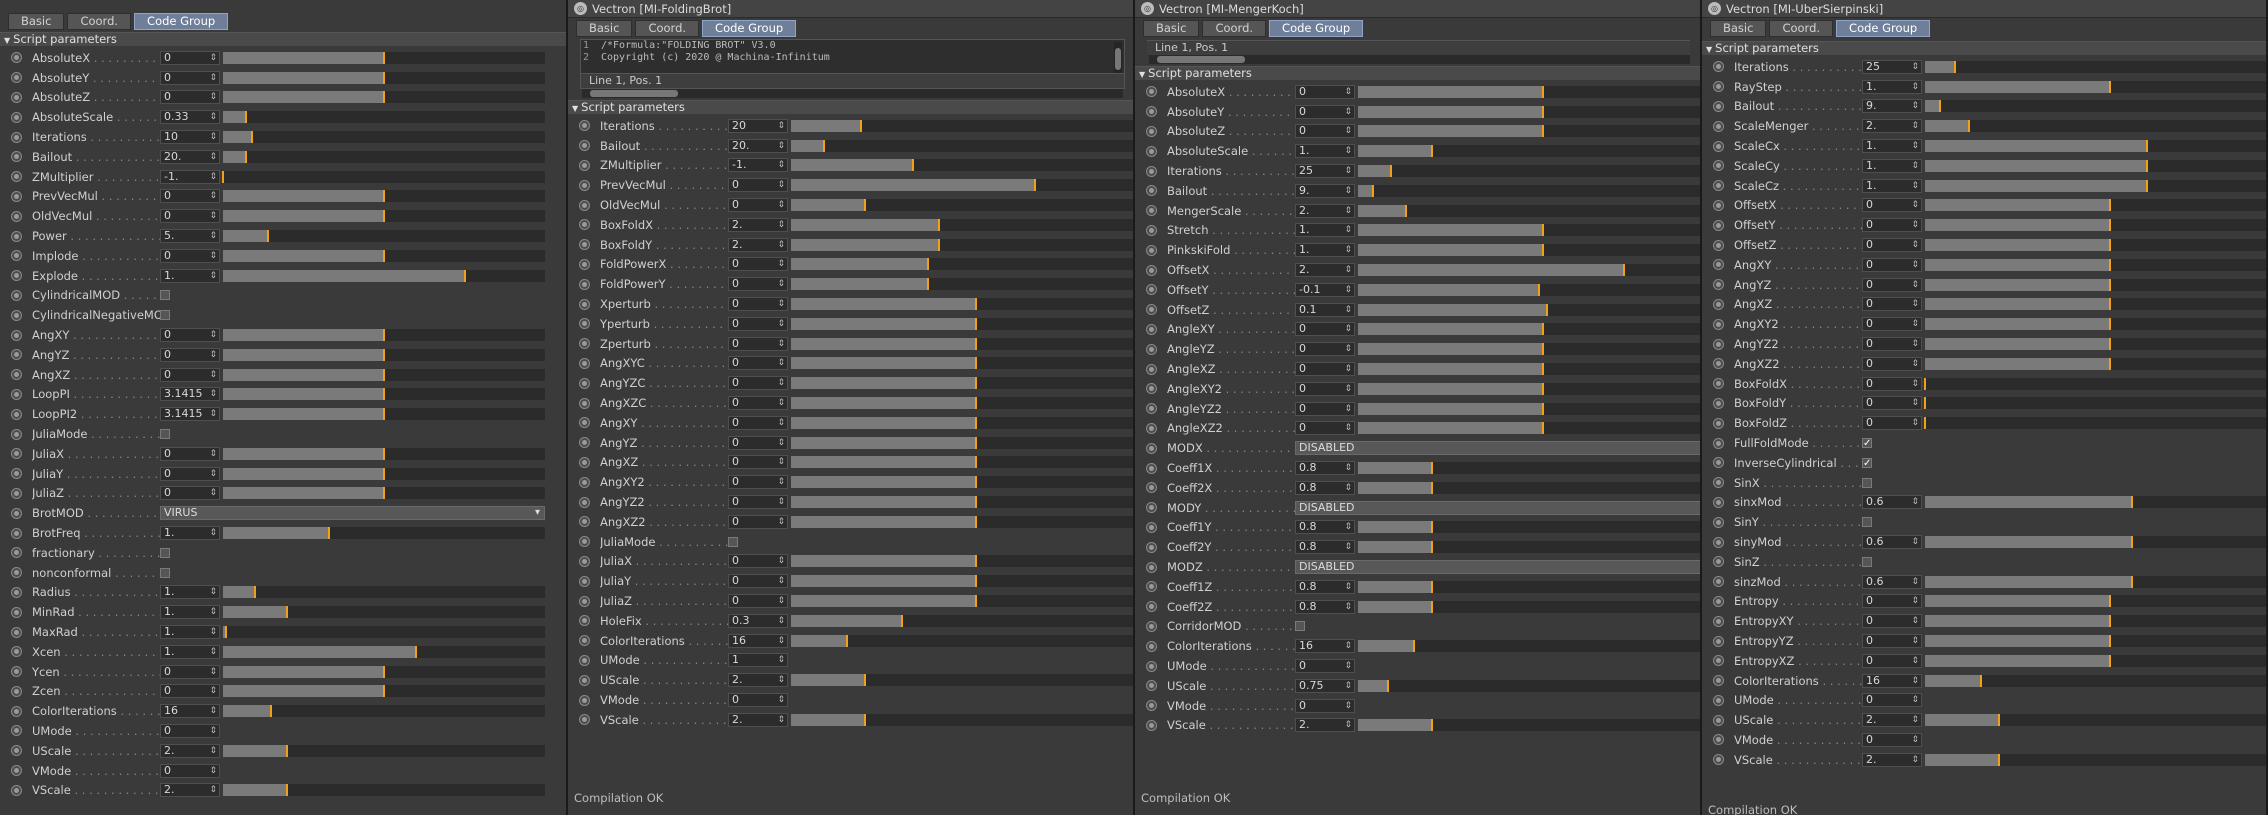 The image size is (2268, 815). Describe the element at coordinates (758, 145) in the screenshot. I see `value-field: 20.` at that location.